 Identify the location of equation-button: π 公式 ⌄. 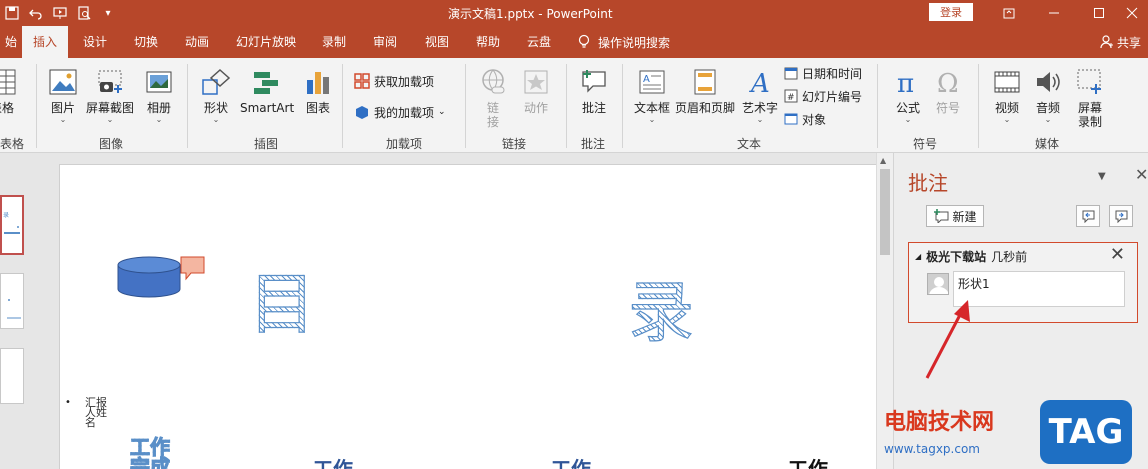
(908, 95).